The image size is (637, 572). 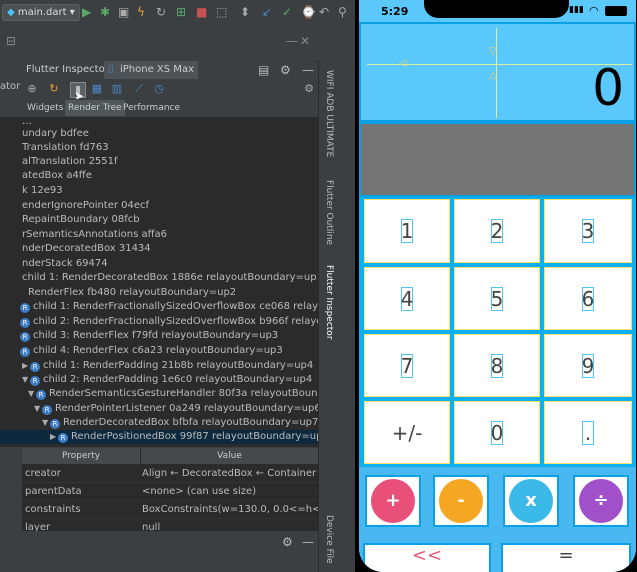 I want to click on tree-row: RepaintBoundary 08fcb, so click(x=81, y=220).